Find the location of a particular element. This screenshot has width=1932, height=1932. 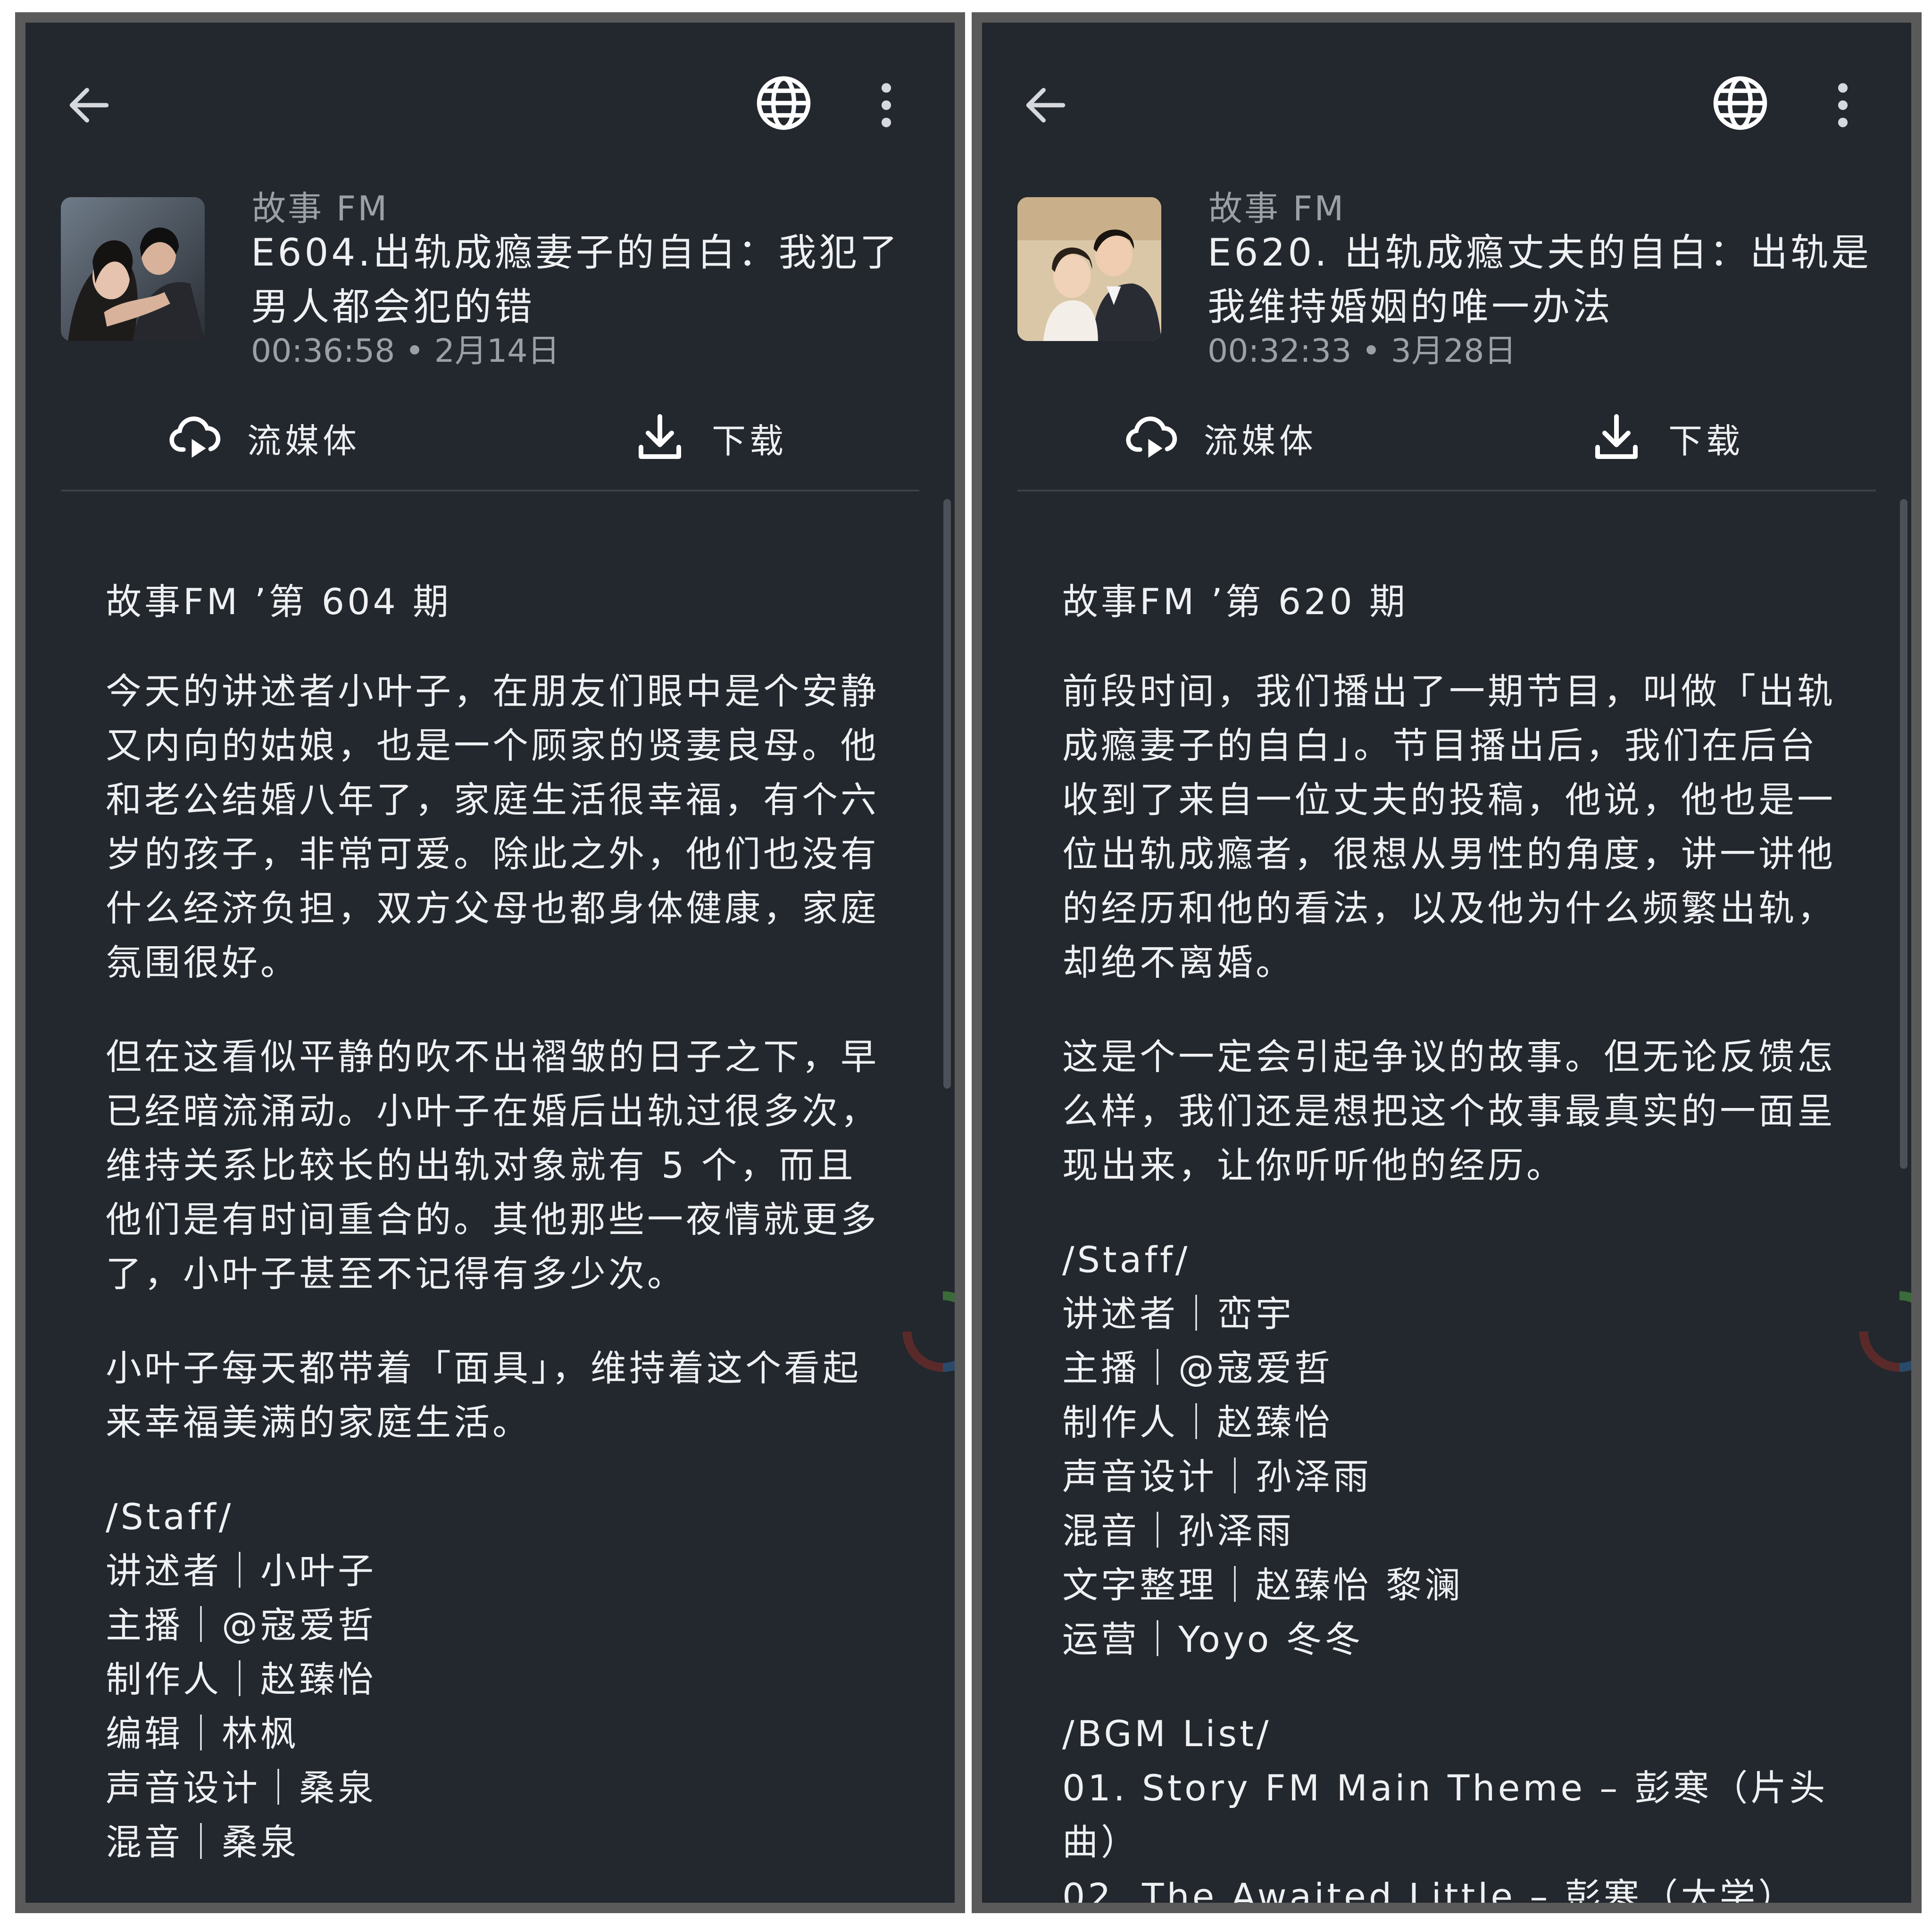

staff-line: 讲述者｜峦宇 is located at coordinates (1178, 1314).